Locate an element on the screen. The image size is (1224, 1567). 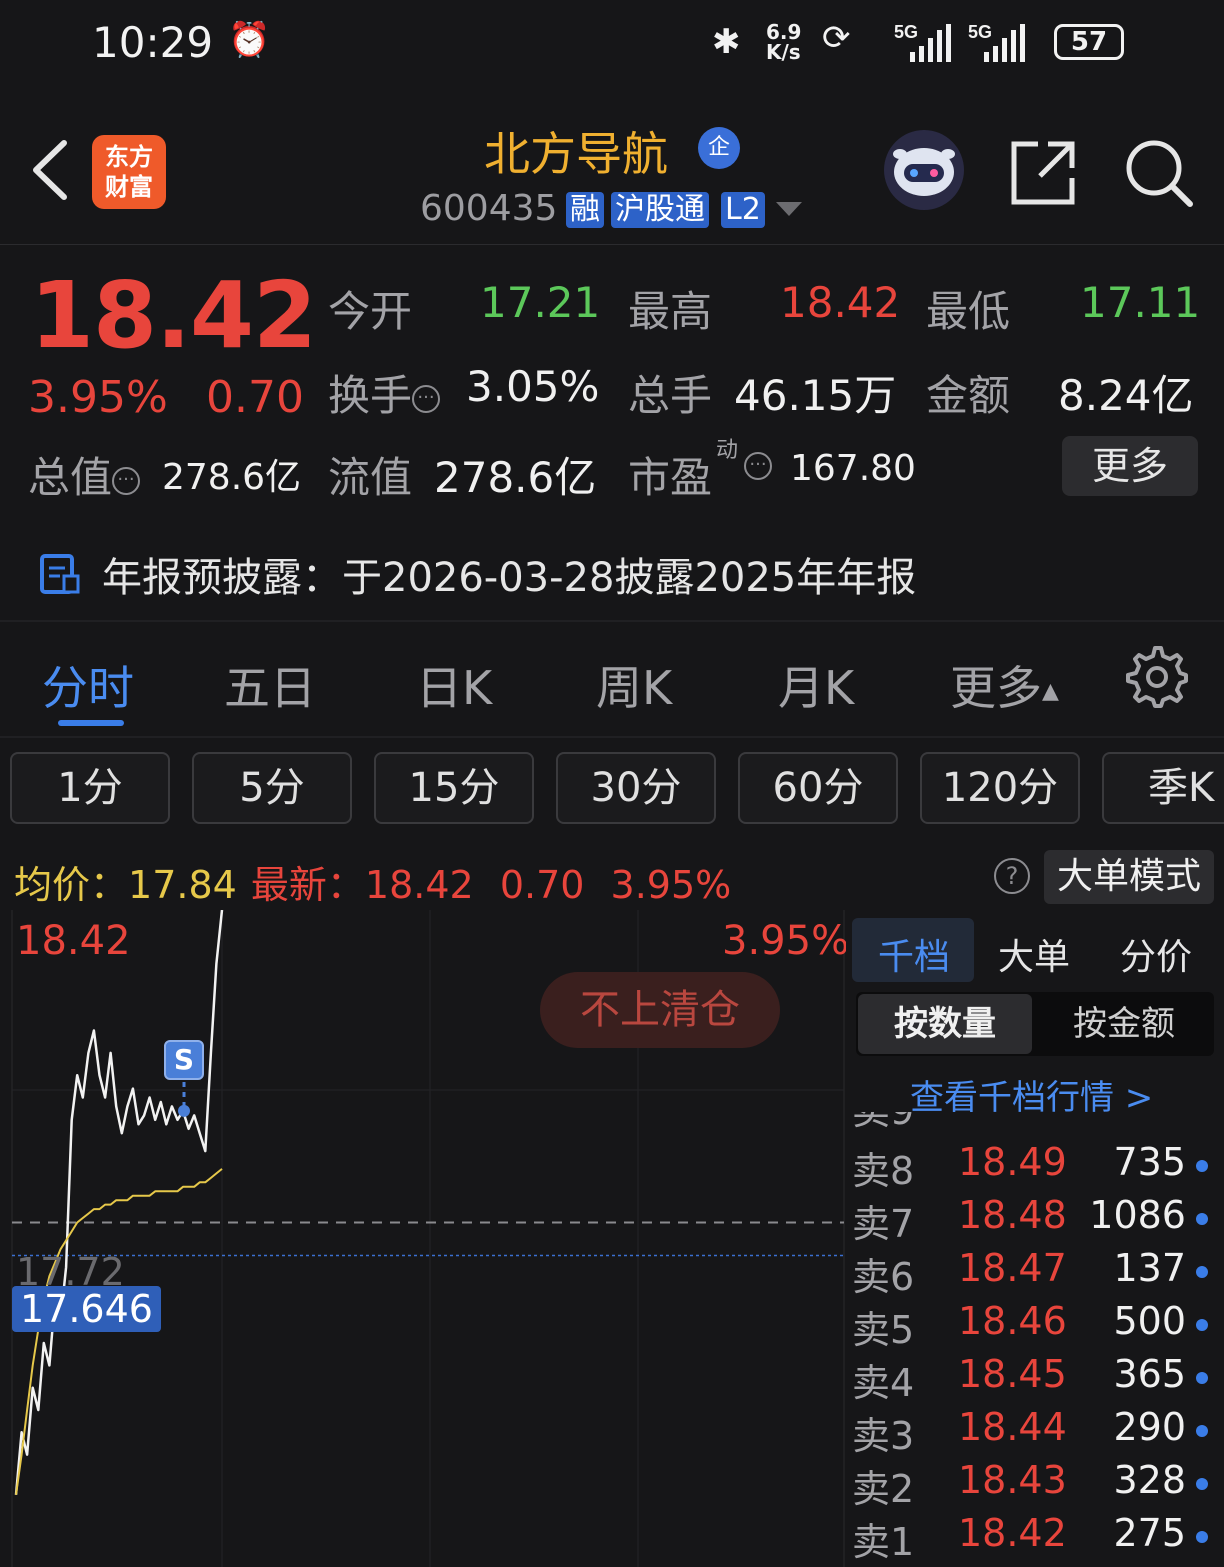
app-logo: 东方 财富 is located at coordinates (129, 172).